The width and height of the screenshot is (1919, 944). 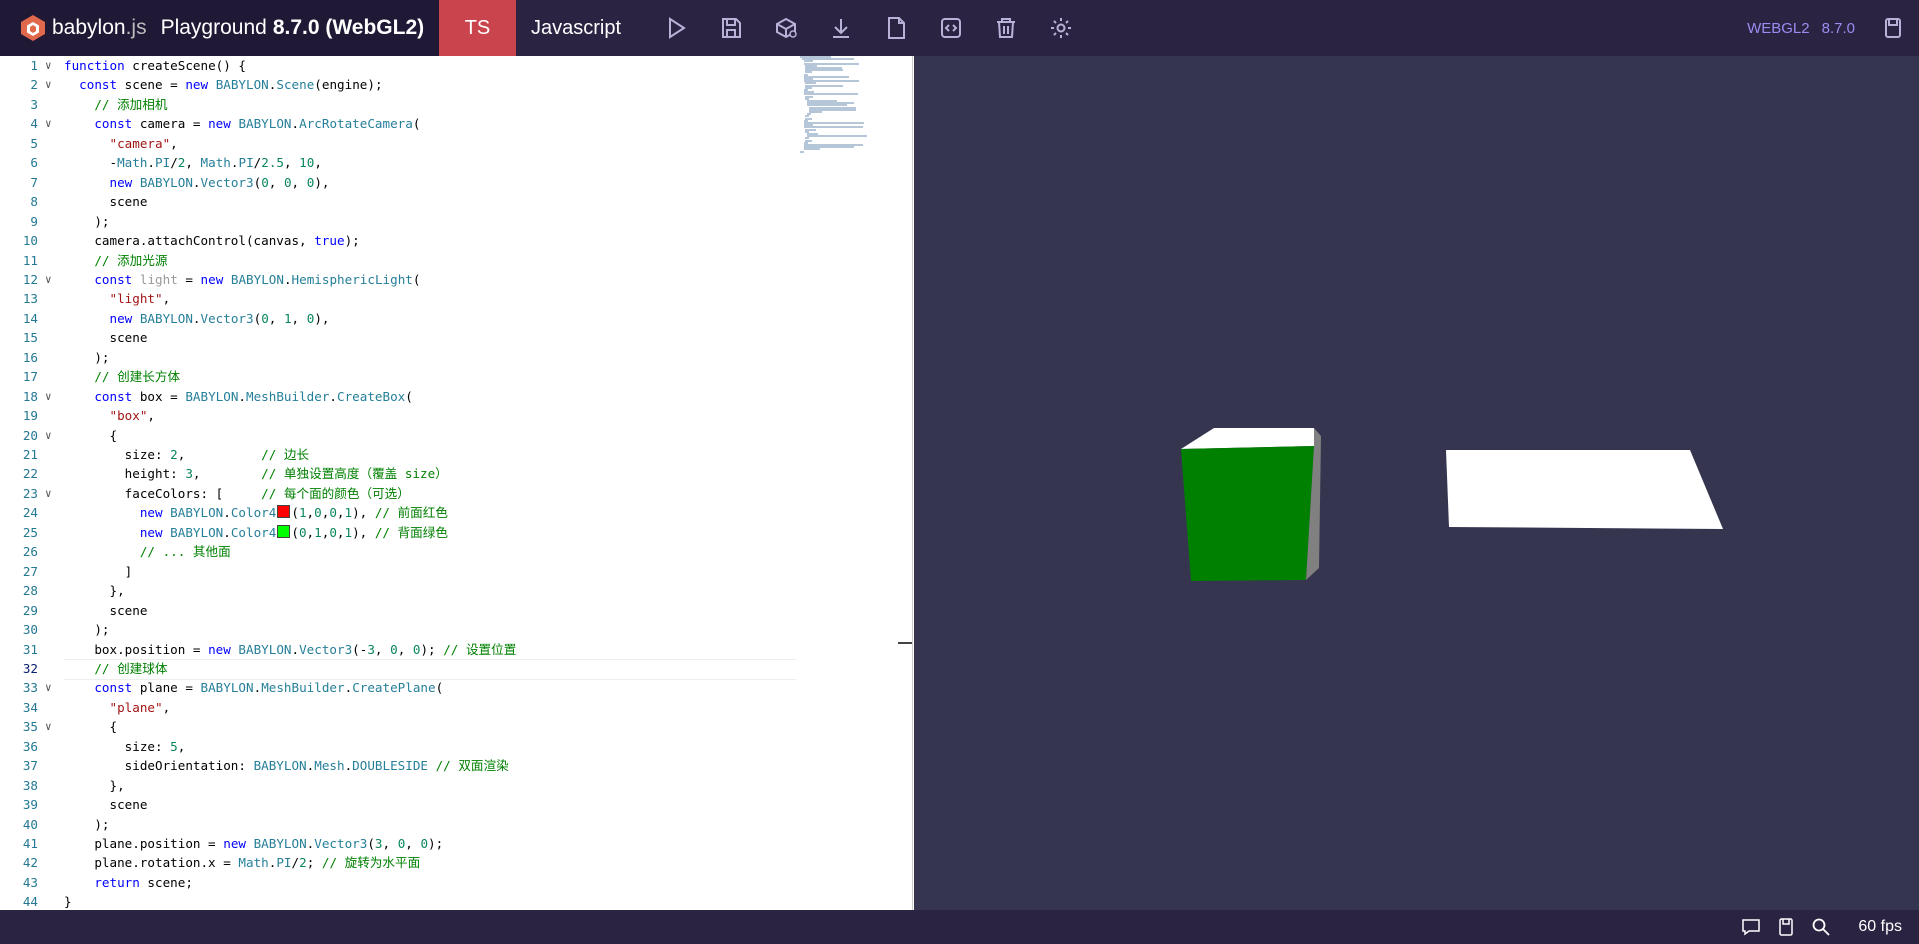 I want to click on code-text: new BABYLON.Vector3(0, 1, 0),, so click(x=197, y=318).